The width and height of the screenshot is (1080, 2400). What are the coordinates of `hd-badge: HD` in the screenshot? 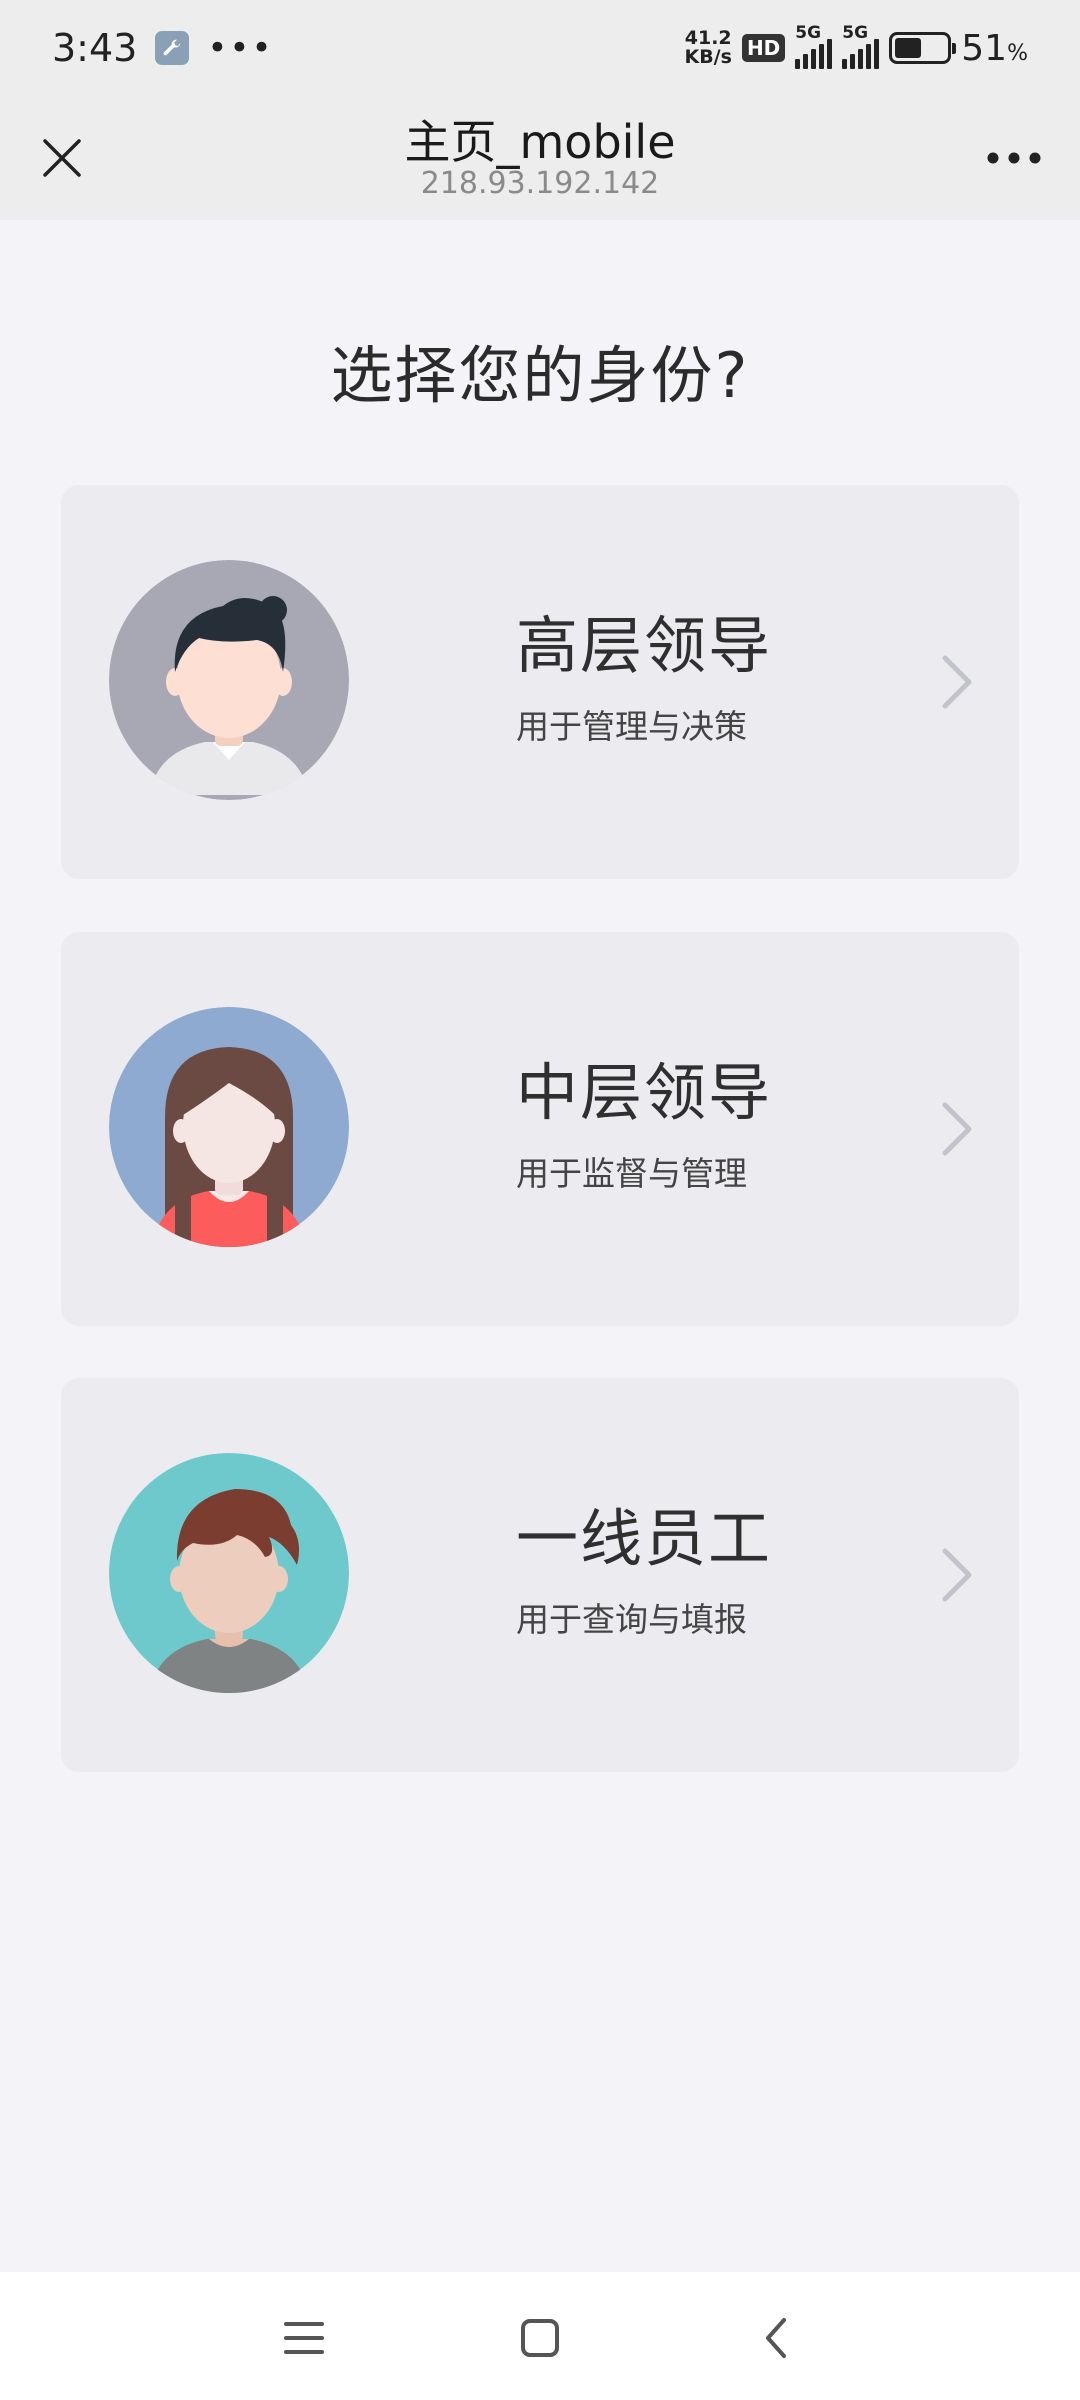 It's located at (763, 48).